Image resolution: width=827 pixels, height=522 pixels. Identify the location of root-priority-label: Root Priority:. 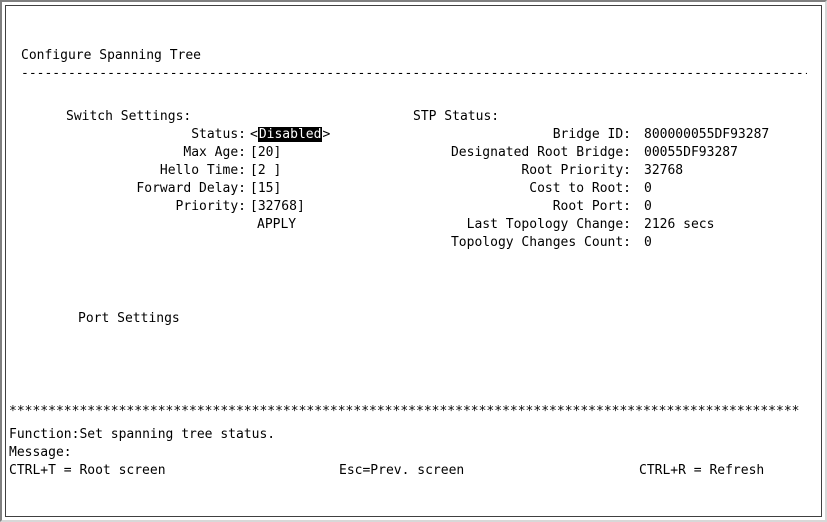
(576, 170).